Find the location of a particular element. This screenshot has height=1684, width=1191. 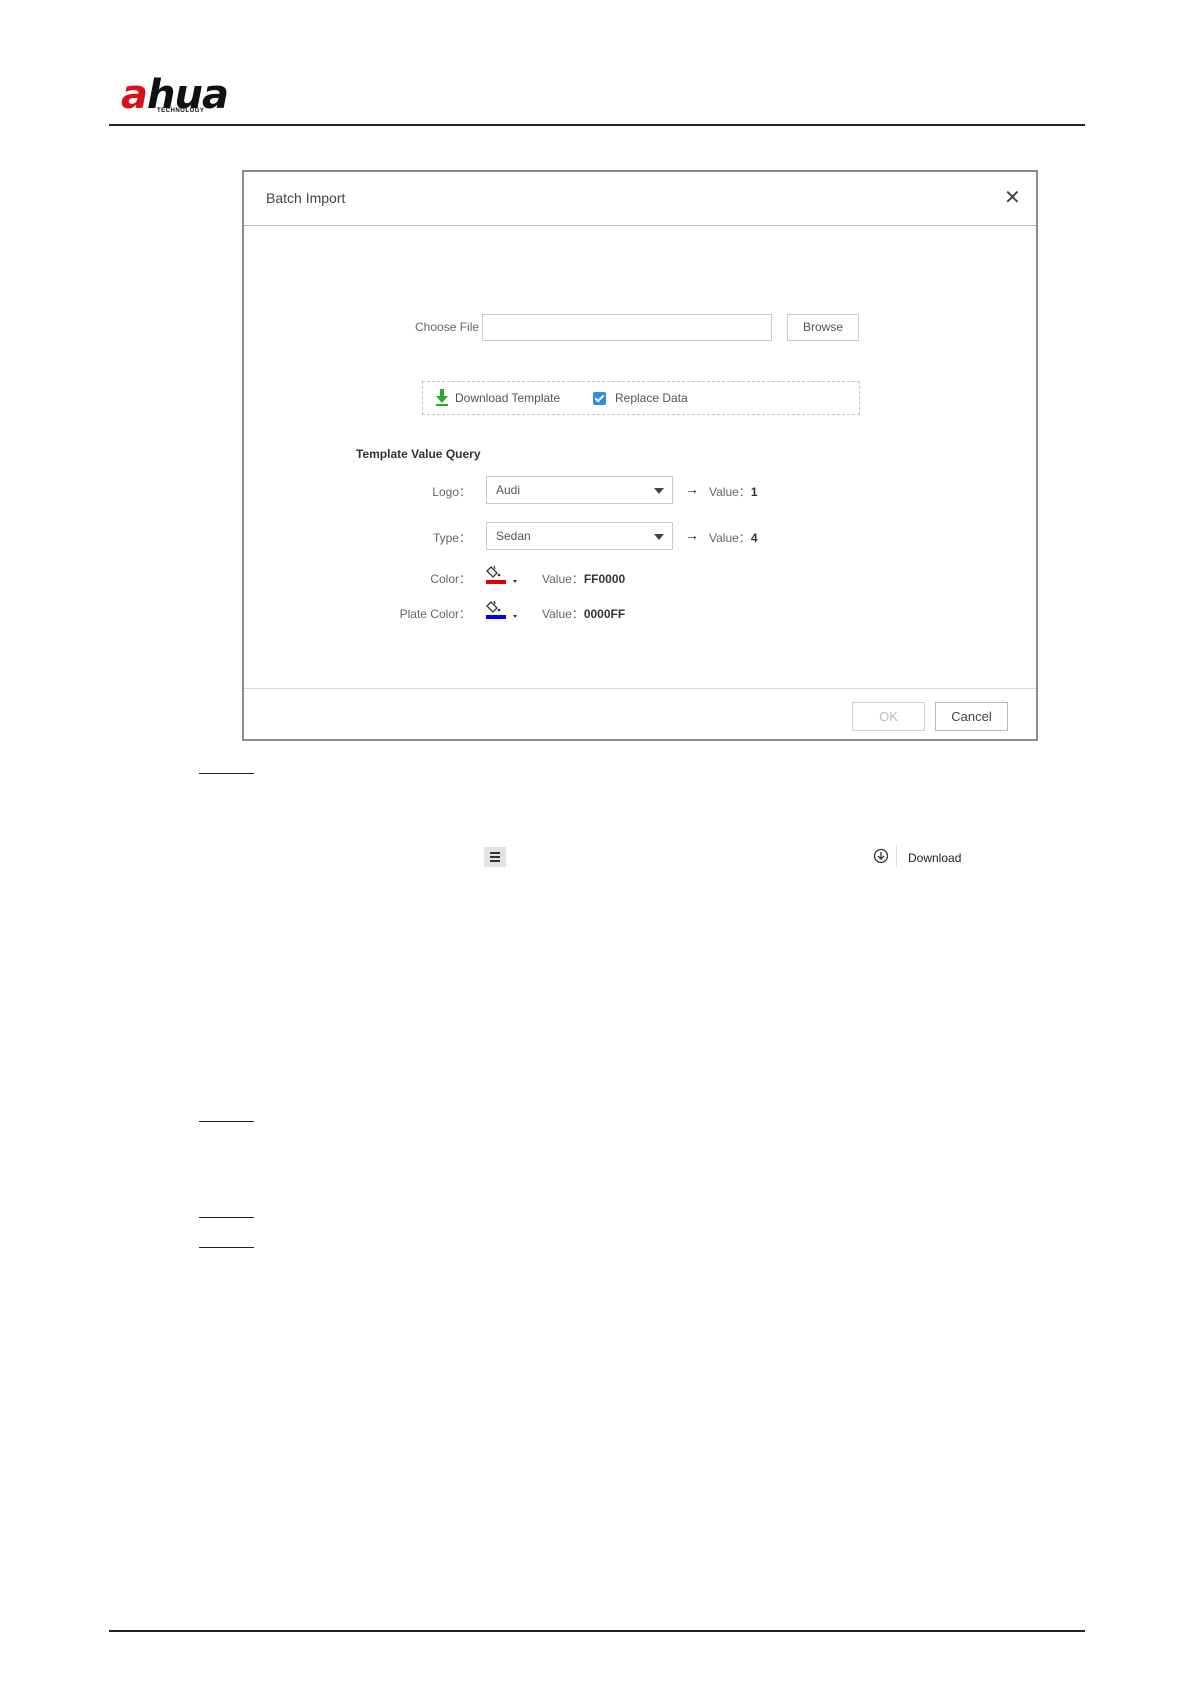

replace-data-checkbox is located at coordinates (599, 398).